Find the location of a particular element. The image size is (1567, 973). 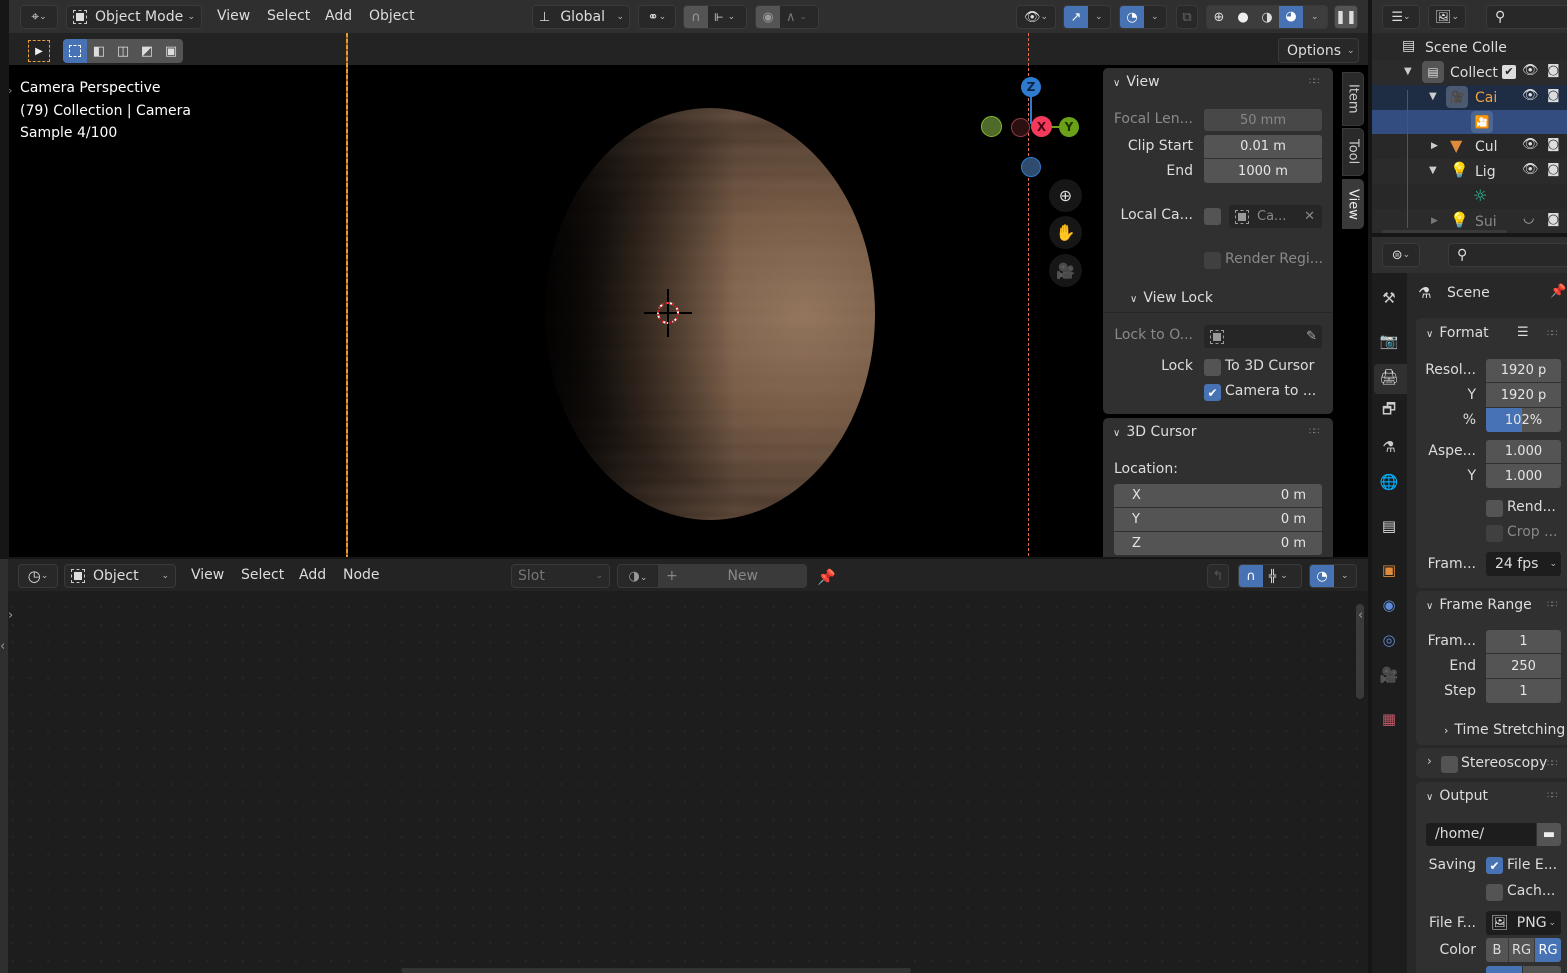

view-panel-header: ∨ View is located at coordinates (1136, 82).